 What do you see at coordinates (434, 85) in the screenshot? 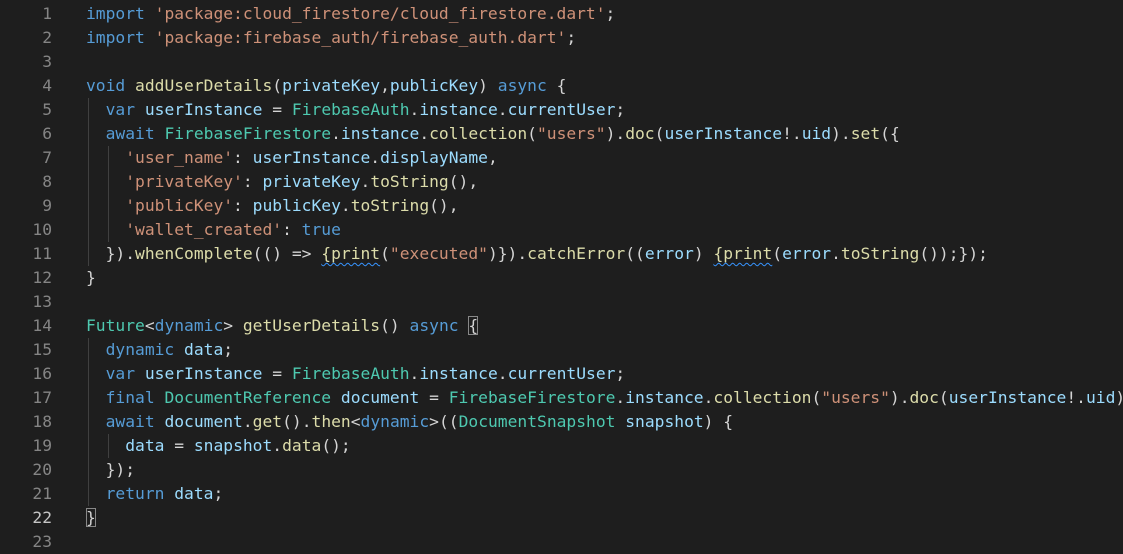
I see `code-token: publicKey` at bounding box center [434, 85].